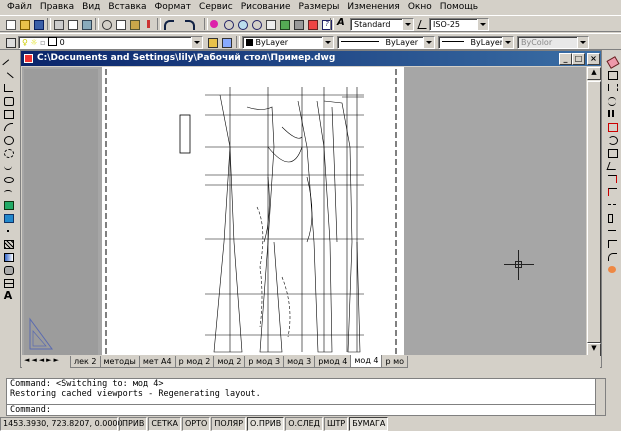  I want to click on save-icon, so click(38, 24).